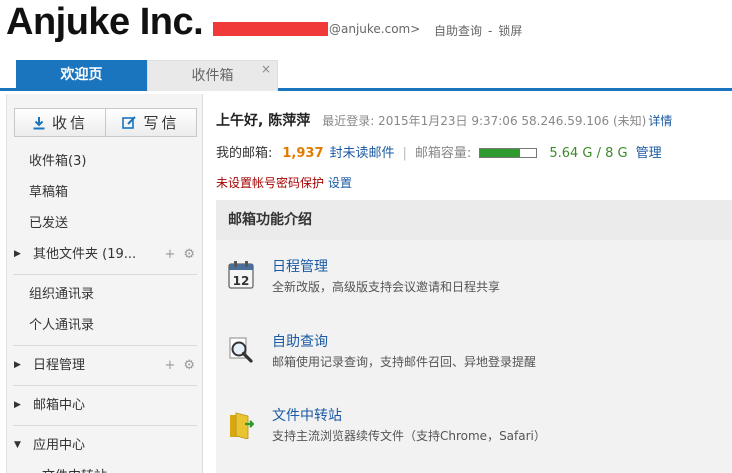 This screenshot has height=473, width=732. What do you see at coordinates (105, 365) in the screenshot?
I see `sidebar-item-calendar: ▶ 日程管理 + ⚙` at bounding box center [105, 365].